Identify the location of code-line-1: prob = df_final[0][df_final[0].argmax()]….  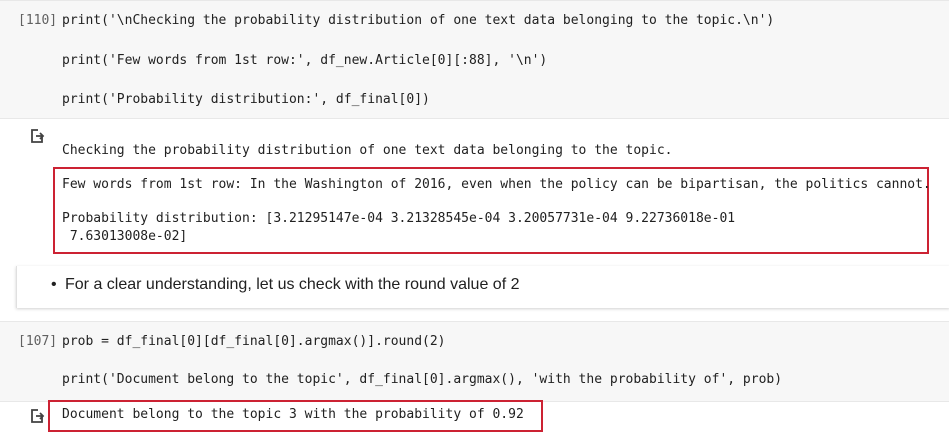
(254, 341).